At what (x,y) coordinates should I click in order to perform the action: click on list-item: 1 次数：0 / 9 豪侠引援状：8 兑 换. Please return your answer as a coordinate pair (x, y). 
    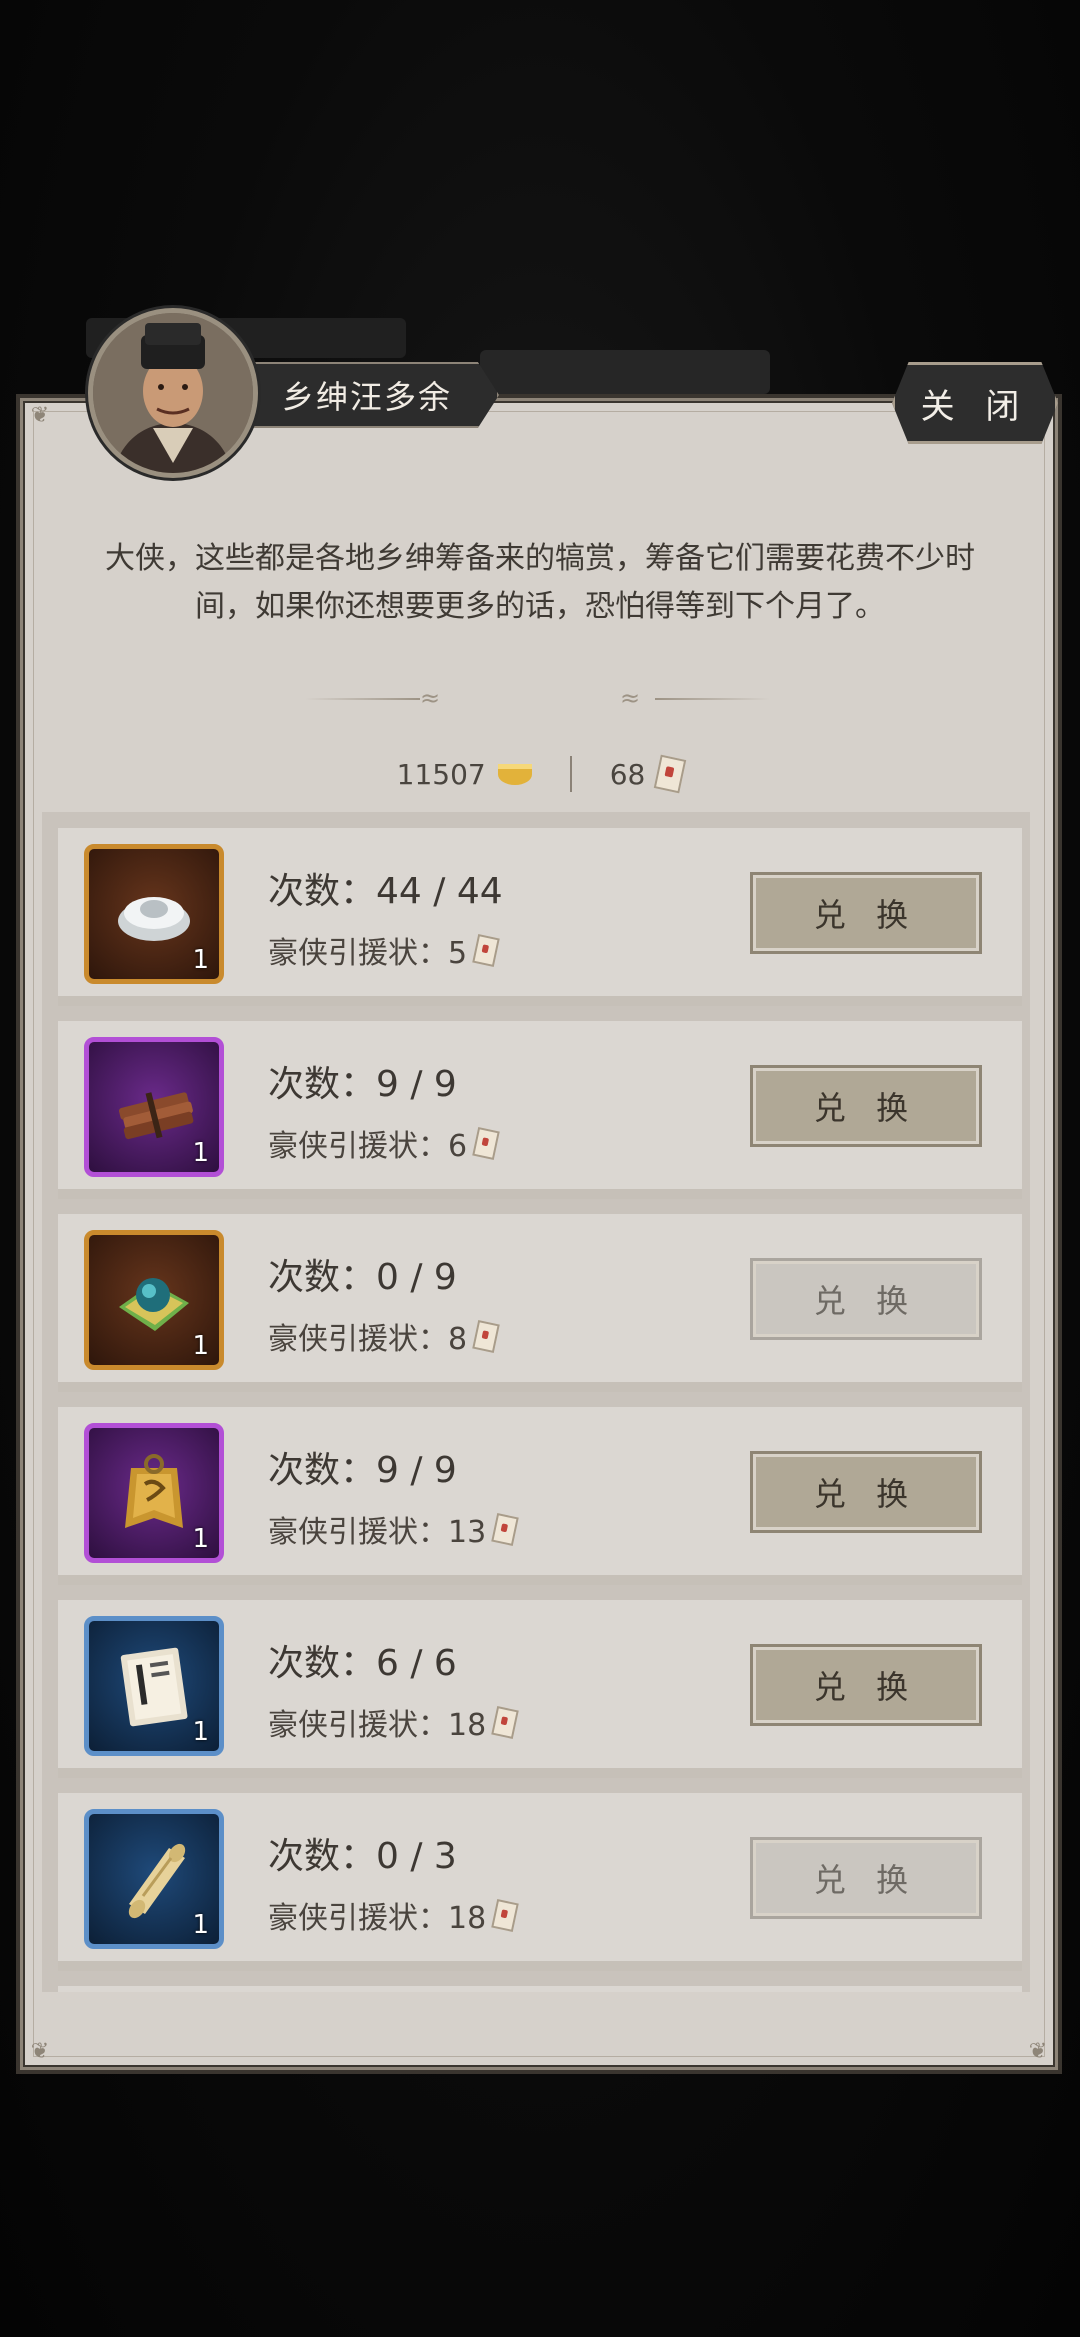
    Looking at the image, I should click on (540, 1303).